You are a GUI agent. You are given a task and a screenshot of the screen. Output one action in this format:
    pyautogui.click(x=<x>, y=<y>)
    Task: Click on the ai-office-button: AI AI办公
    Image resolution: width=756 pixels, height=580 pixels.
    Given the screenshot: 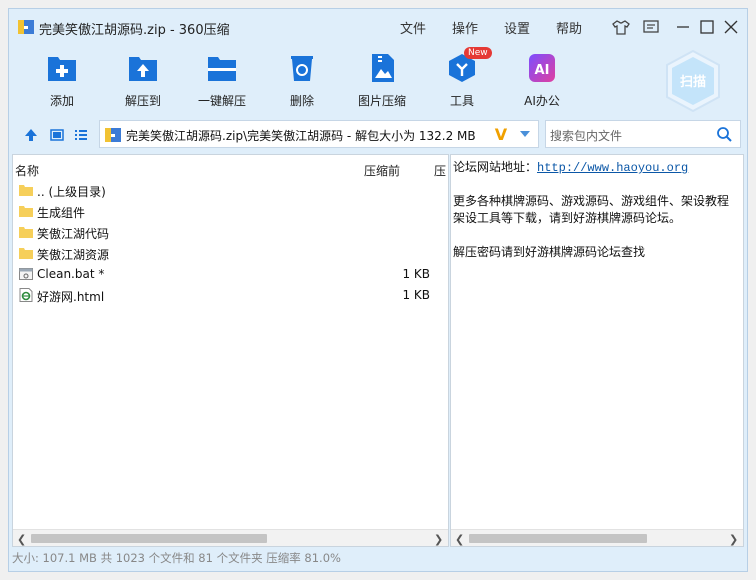 What is the action you would take?
    pyautogui.click(x=542, y=80)
    